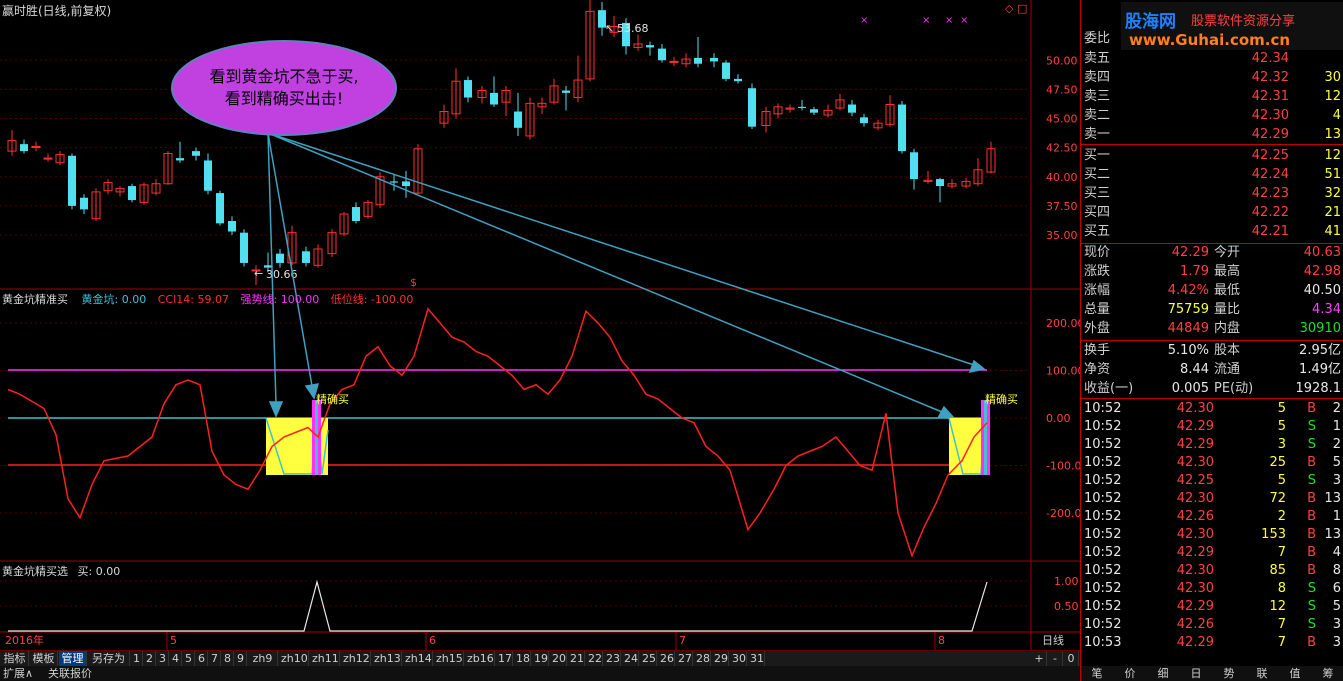 This screenshot has height=681, width=1343. What do you see at coordinates (1016, 8) in the screenshot?
I see `window-control-icons: ◇ □` at bounding box center [1016, 8].